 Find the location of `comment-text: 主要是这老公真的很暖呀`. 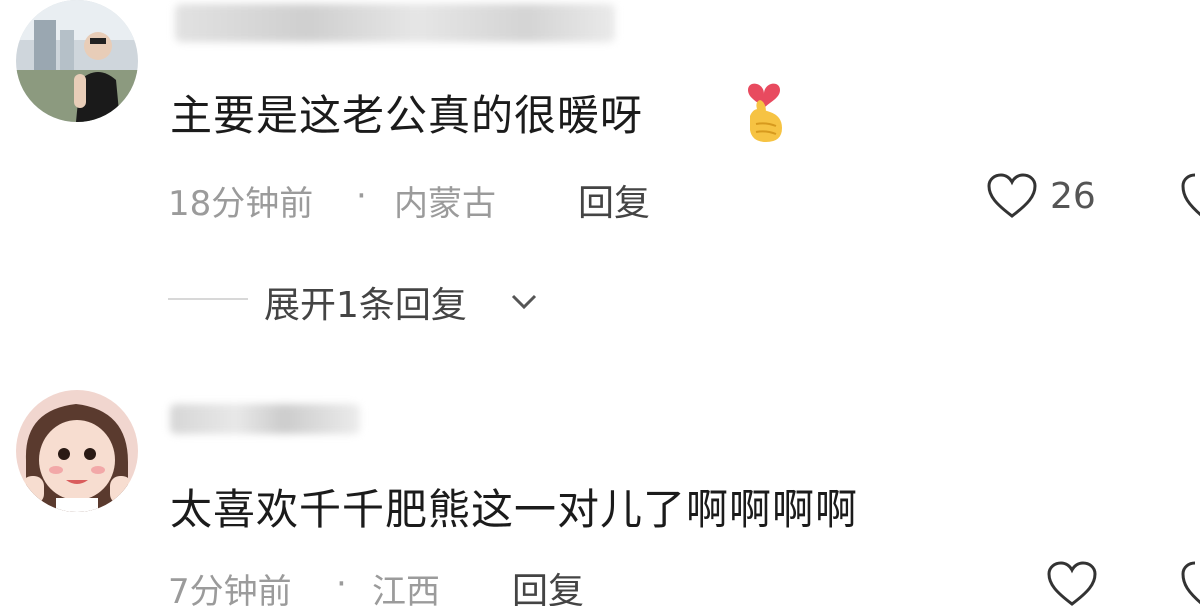

comment-text: 主要是这老公真的很暖呀 is located at coordinates (407, 115).